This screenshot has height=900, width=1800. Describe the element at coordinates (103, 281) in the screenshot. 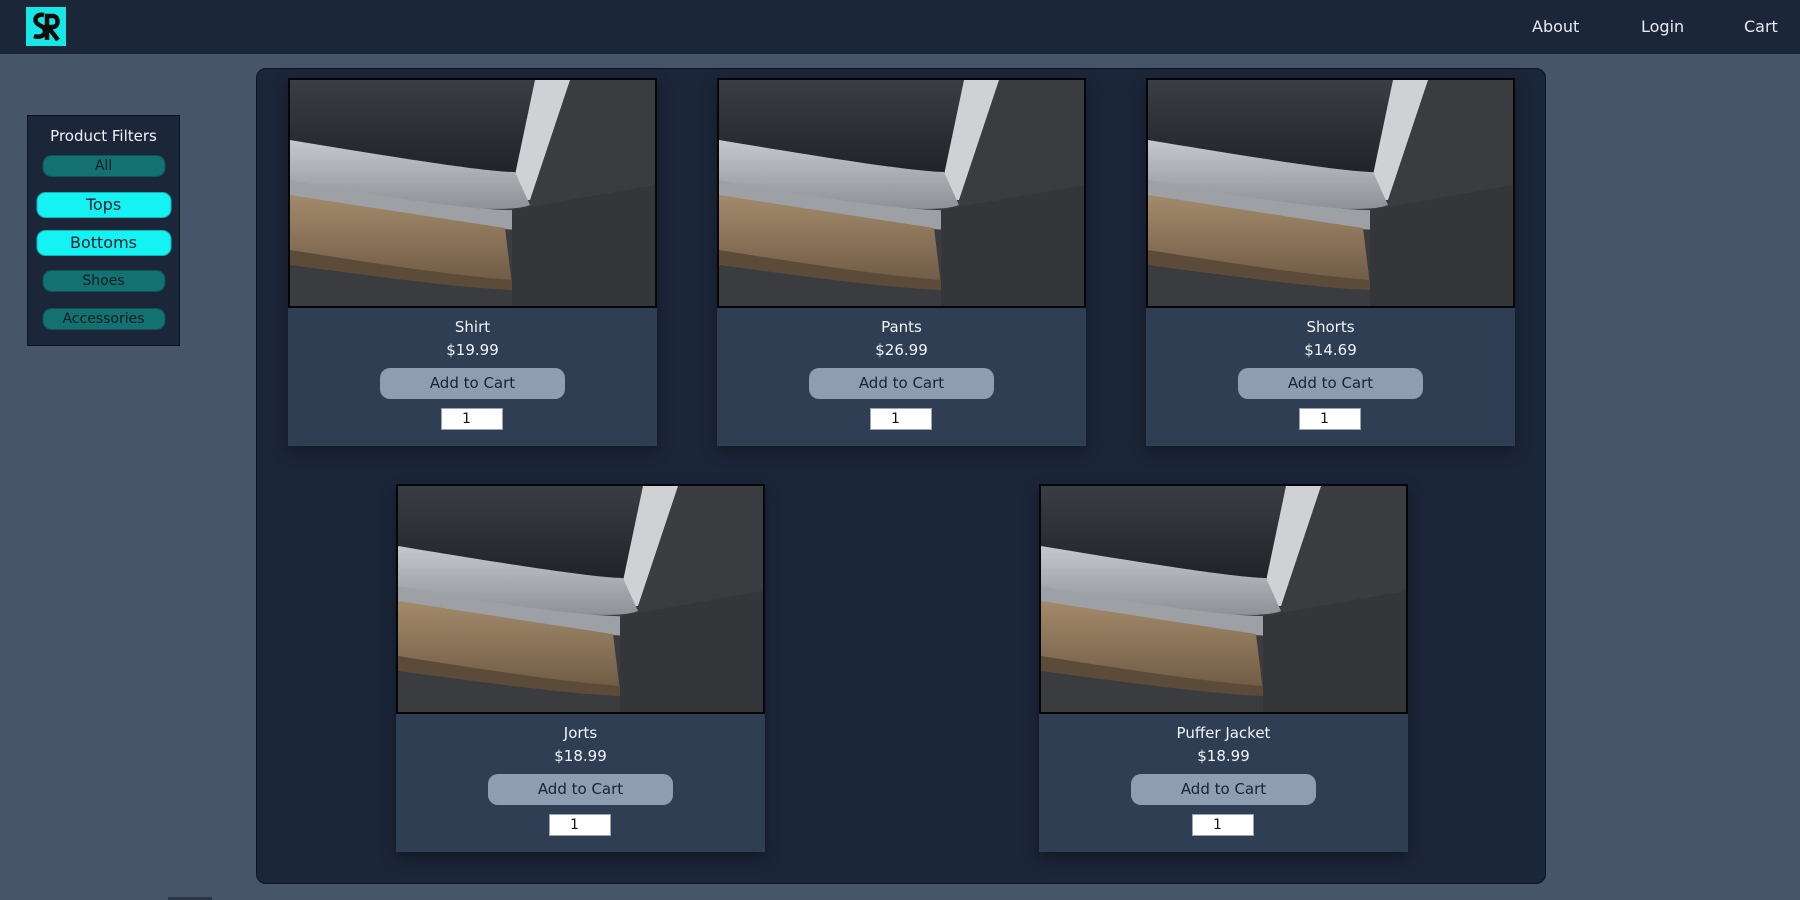

I see `filter-shoes-button: Shoes` at that location.